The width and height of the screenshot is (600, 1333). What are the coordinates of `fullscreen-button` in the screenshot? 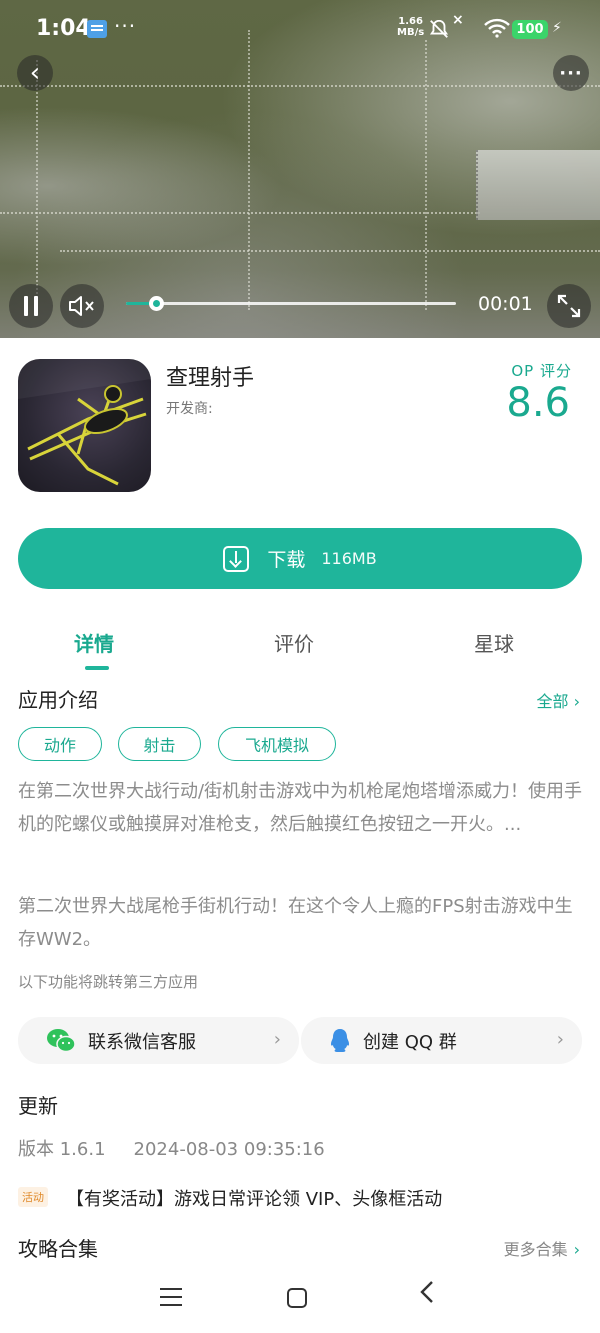 It's located at (569, 306).